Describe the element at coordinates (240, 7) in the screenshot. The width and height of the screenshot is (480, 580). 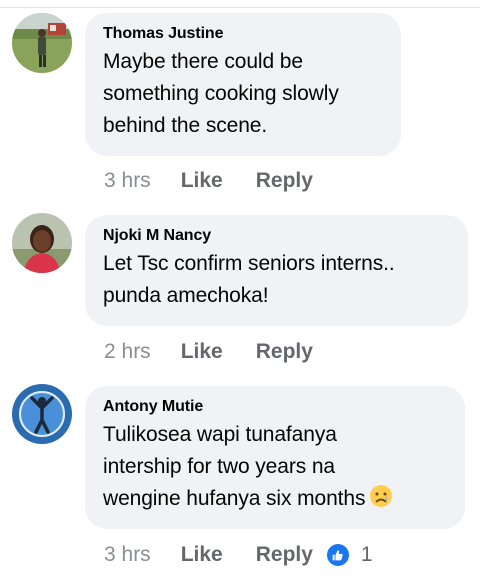
I see `top-divider` at that location.